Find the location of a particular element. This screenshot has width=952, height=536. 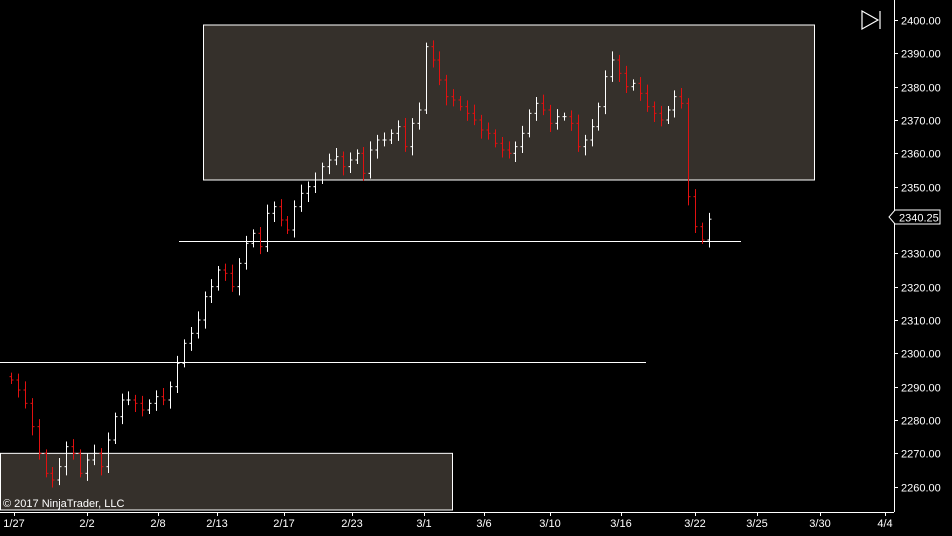

y-tick-label: 2350.00 is located at coordinates (921, 189).